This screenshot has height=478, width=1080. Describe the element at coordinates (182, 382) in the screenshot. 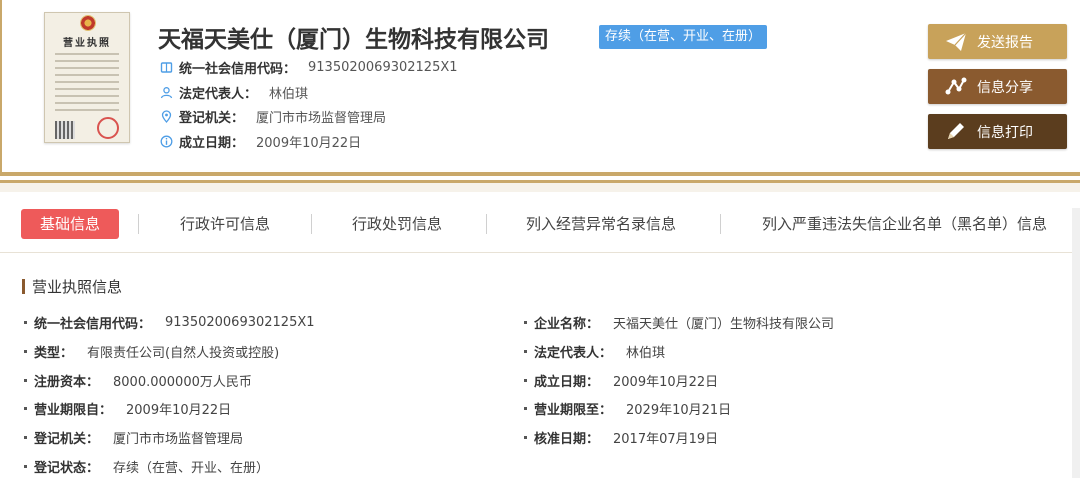

I see `field-value: 8000.000000万人民币` at that location.